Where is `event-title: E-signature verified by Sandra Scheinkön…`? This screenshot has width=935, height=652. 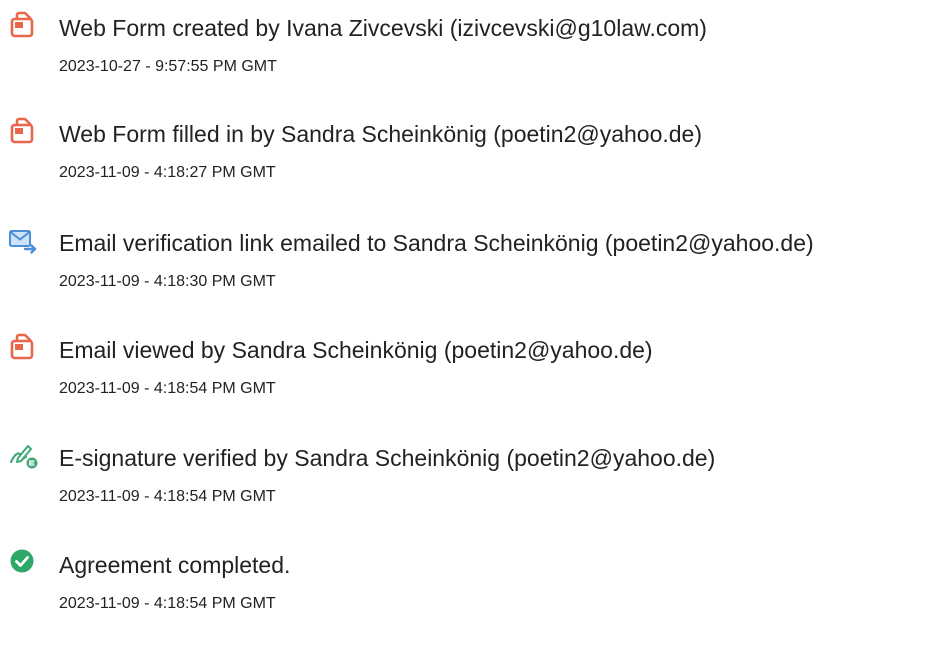
event-title: E-signature verified by Sandra Scheinkön… is located at coordinates (387, 458).